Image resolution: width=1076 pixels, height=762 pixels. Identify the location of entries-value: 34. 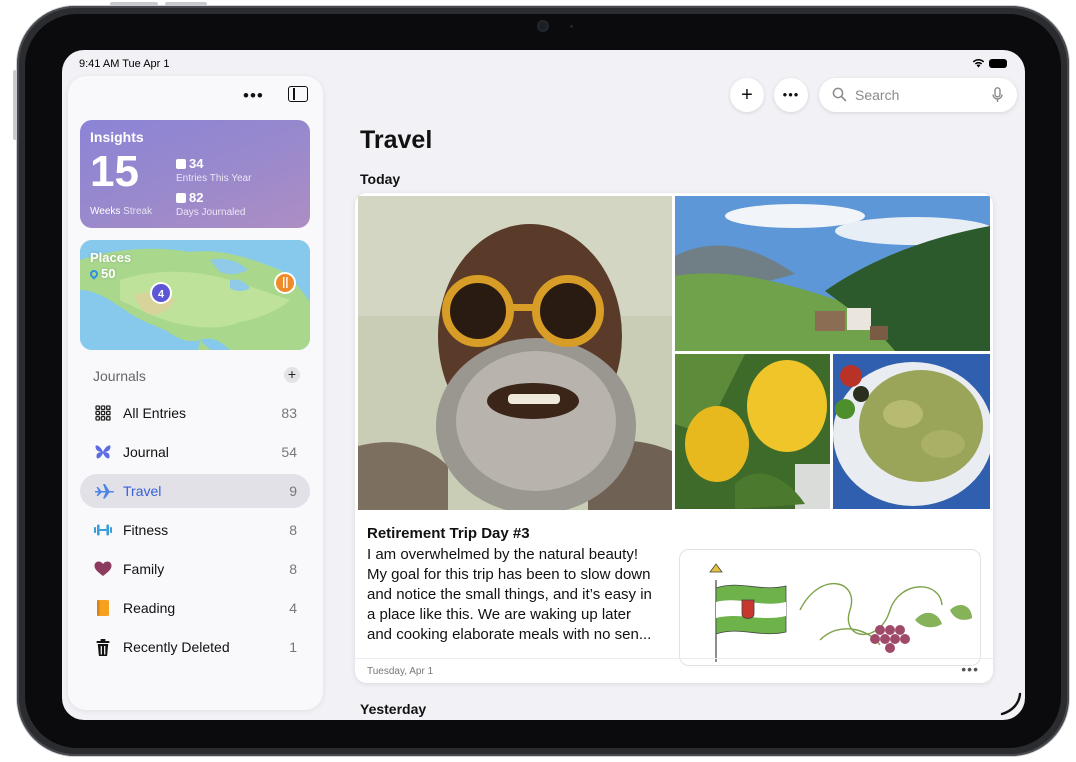
(196, 163).